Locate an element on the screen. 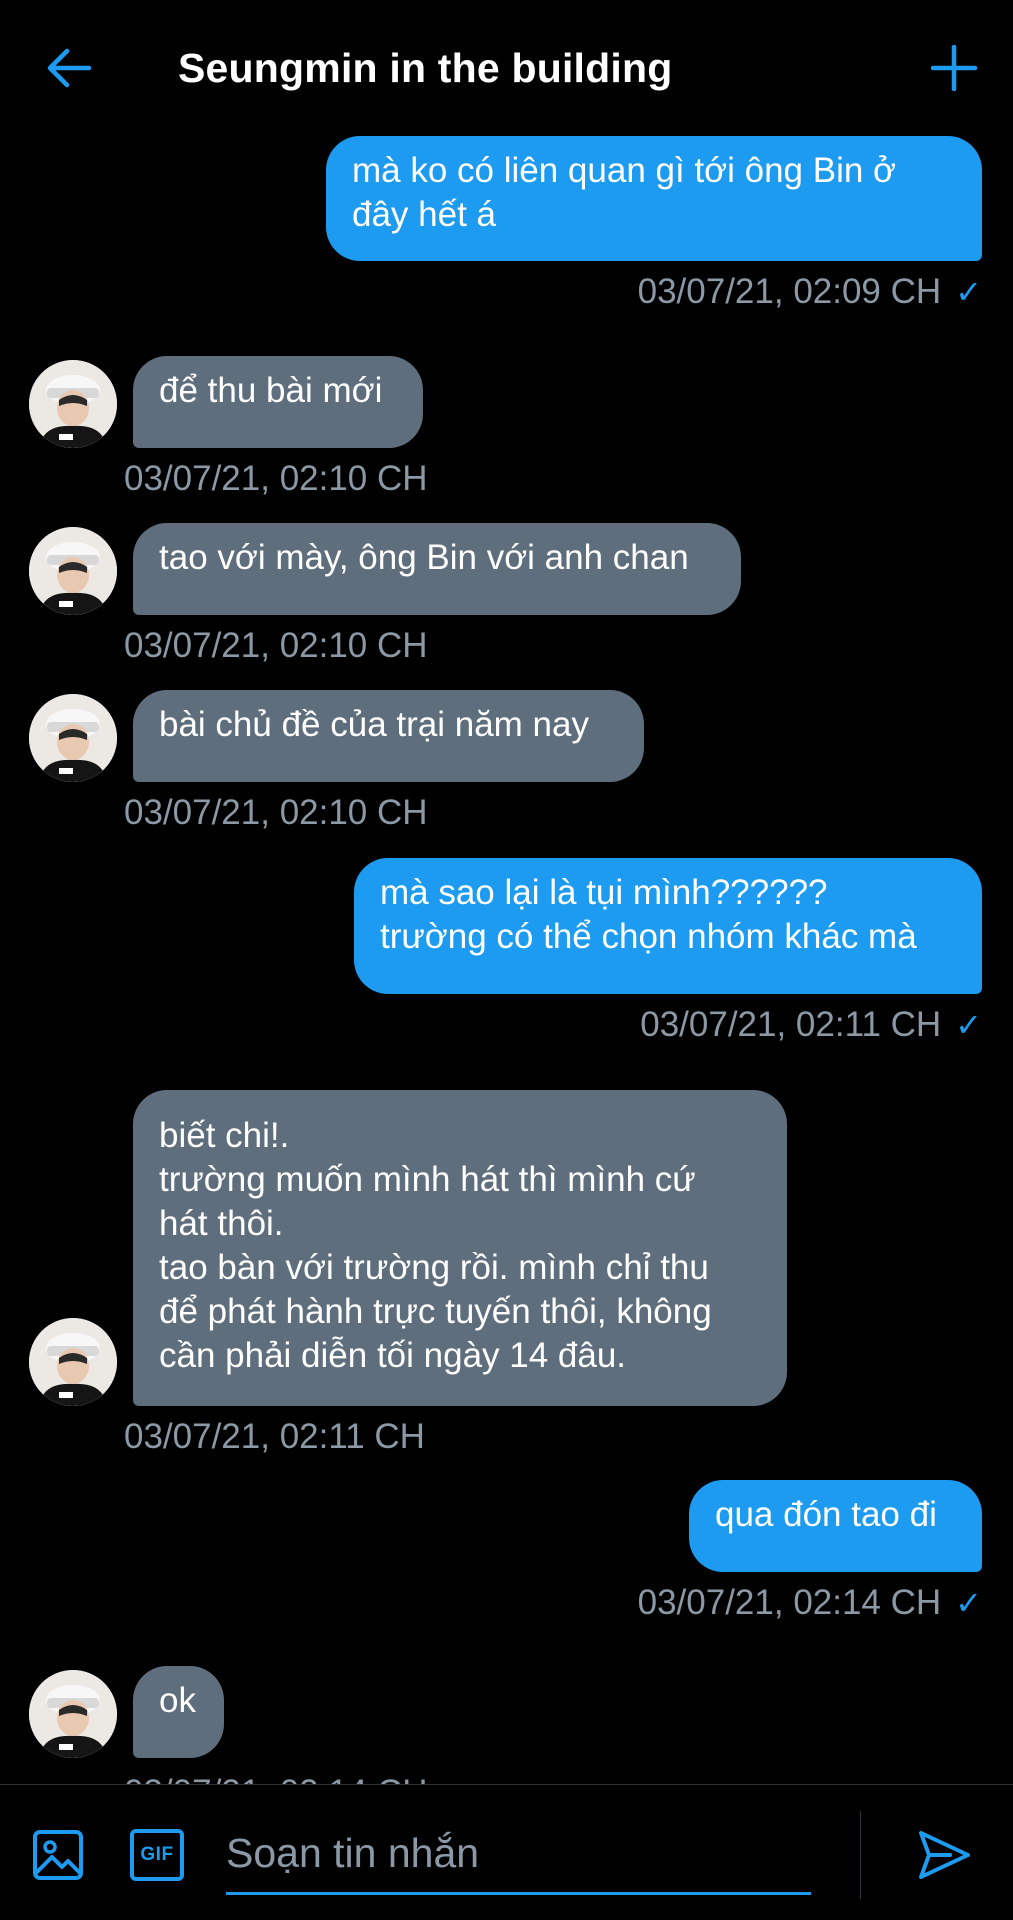  incoming-message-bubble: bài chủ đề của trại năm nay is located at coordinates (388, 736).